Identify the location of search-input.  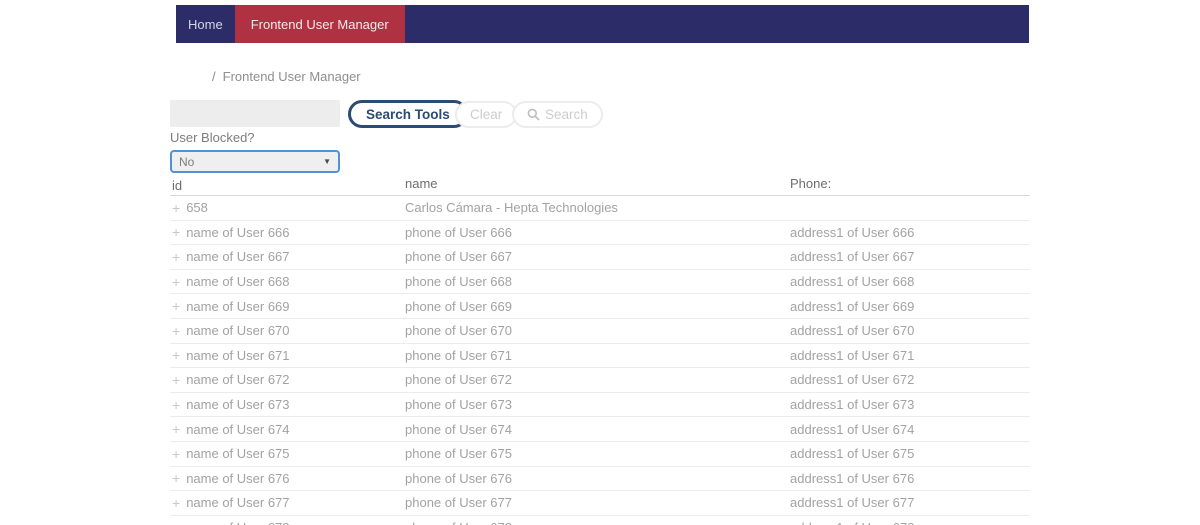
(255, 113).